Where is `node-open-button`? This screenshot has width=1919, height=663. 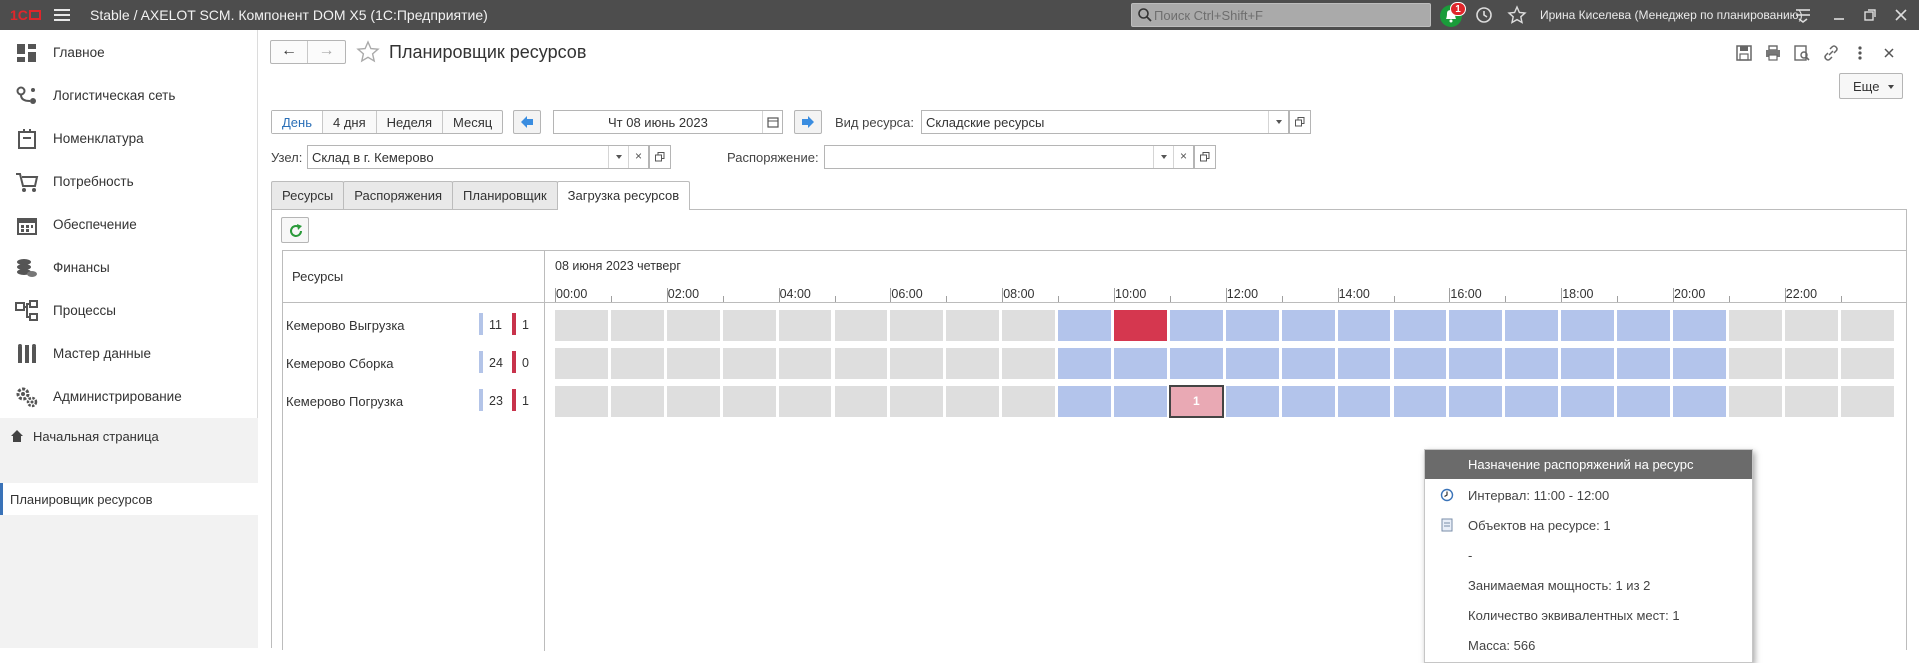 node-open-button is located at coordinates (660, 157).